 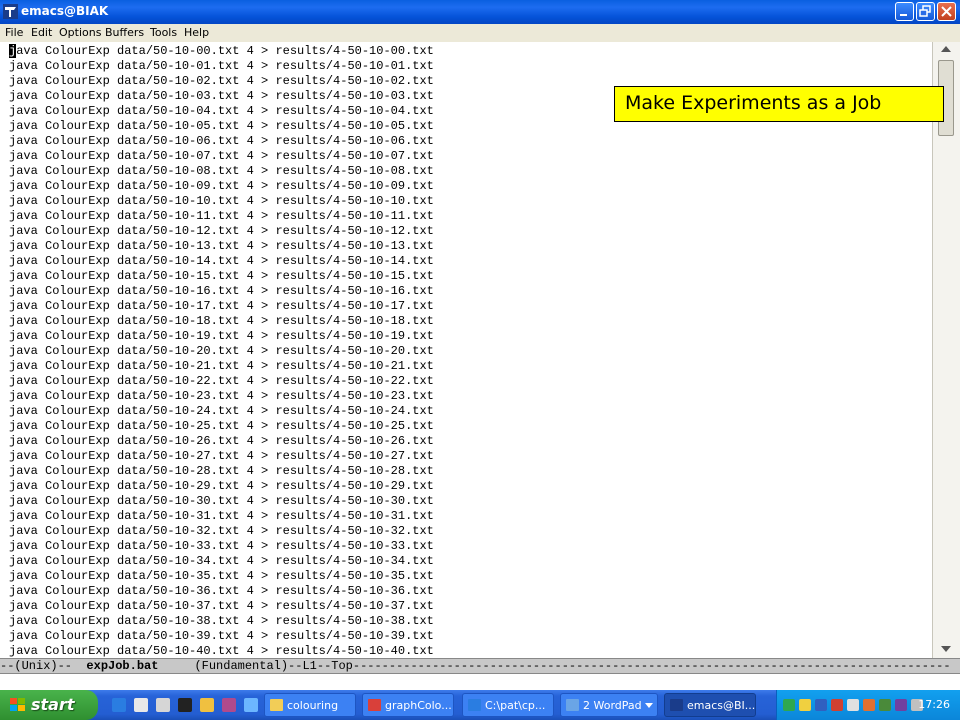 I want to click on menu-edit: Edit, so click(x=41, y=32).